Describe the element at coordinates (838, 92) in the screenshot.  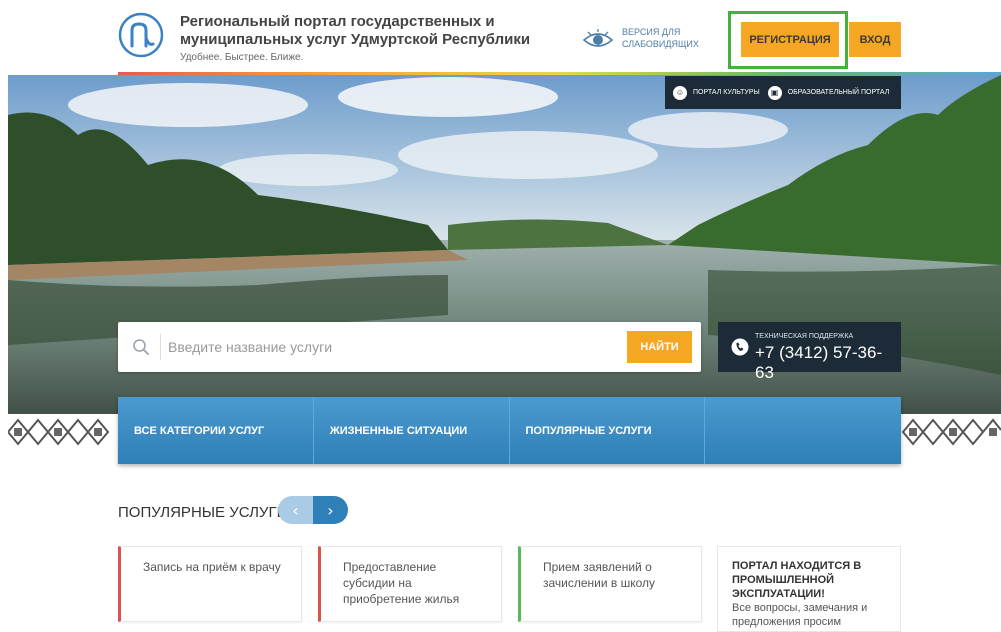
I see `education-portal-label: ОБРАЗОВАТЕЛЬНЫЙ ПОРТАЛ` at that location.